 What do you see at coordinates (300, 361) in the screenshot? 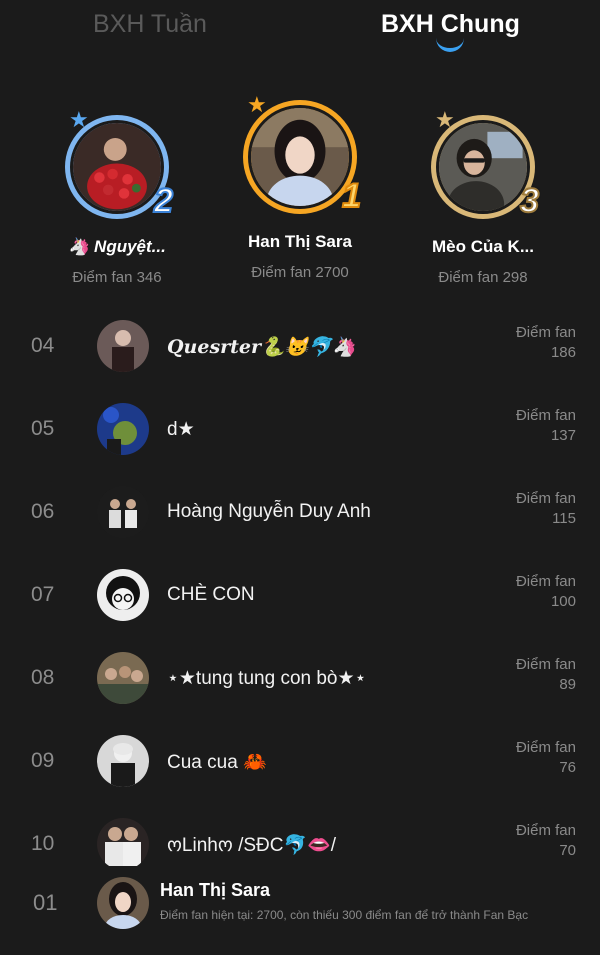
I see `list-item: 04 Quesrter🐍😼🐬🦄 Điểm fan 186` at bounding box center [300, 361].